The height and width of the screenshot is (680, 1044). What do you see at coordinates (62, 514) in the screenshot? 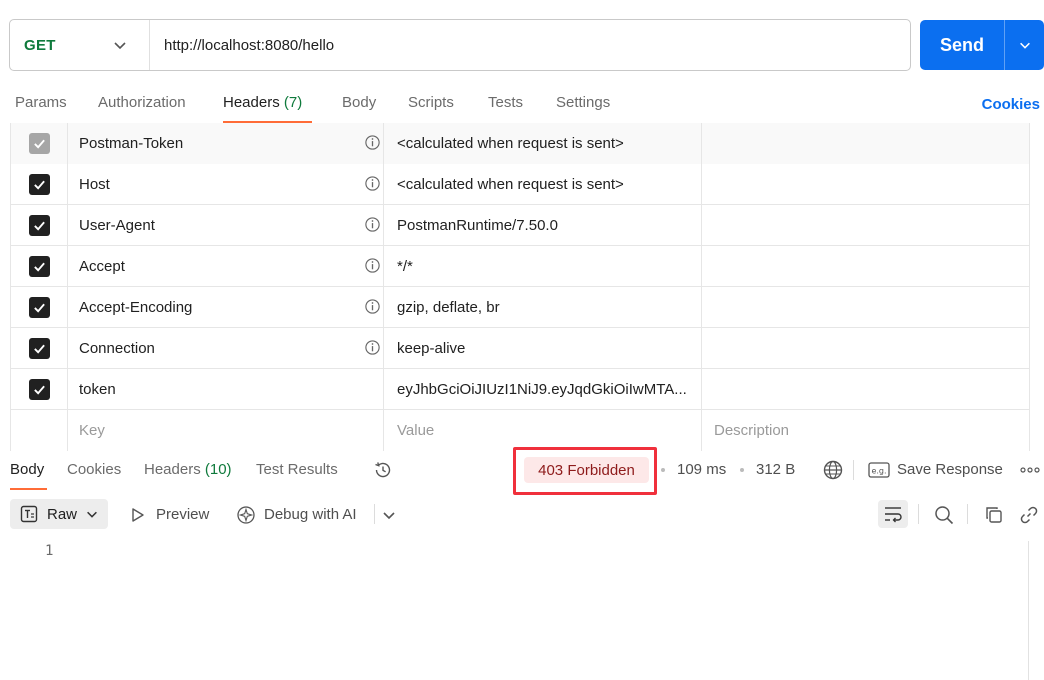
I see `format-label: Raw` at bounding box center [62, 514].